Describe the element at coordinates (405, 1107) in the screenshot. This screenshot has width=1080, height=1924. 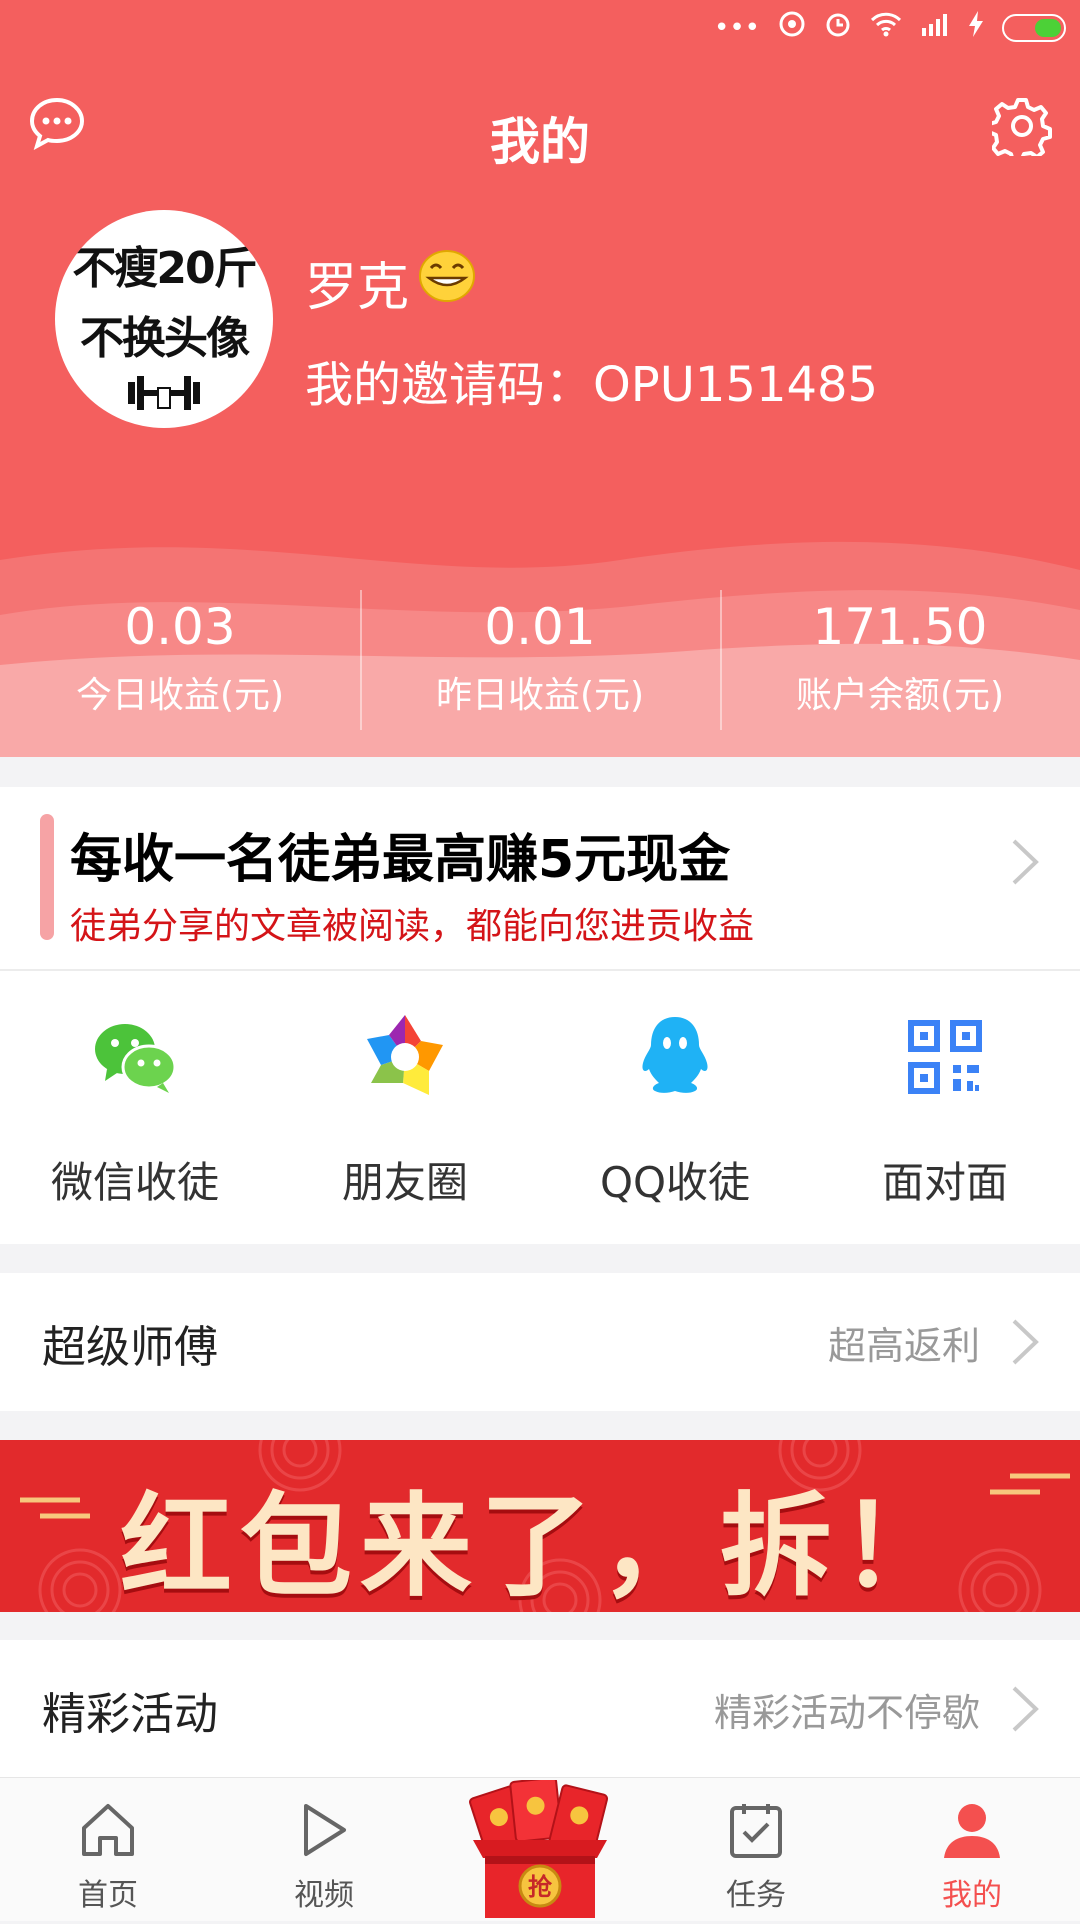
I see `share-moments: 朋友圈` at that location.